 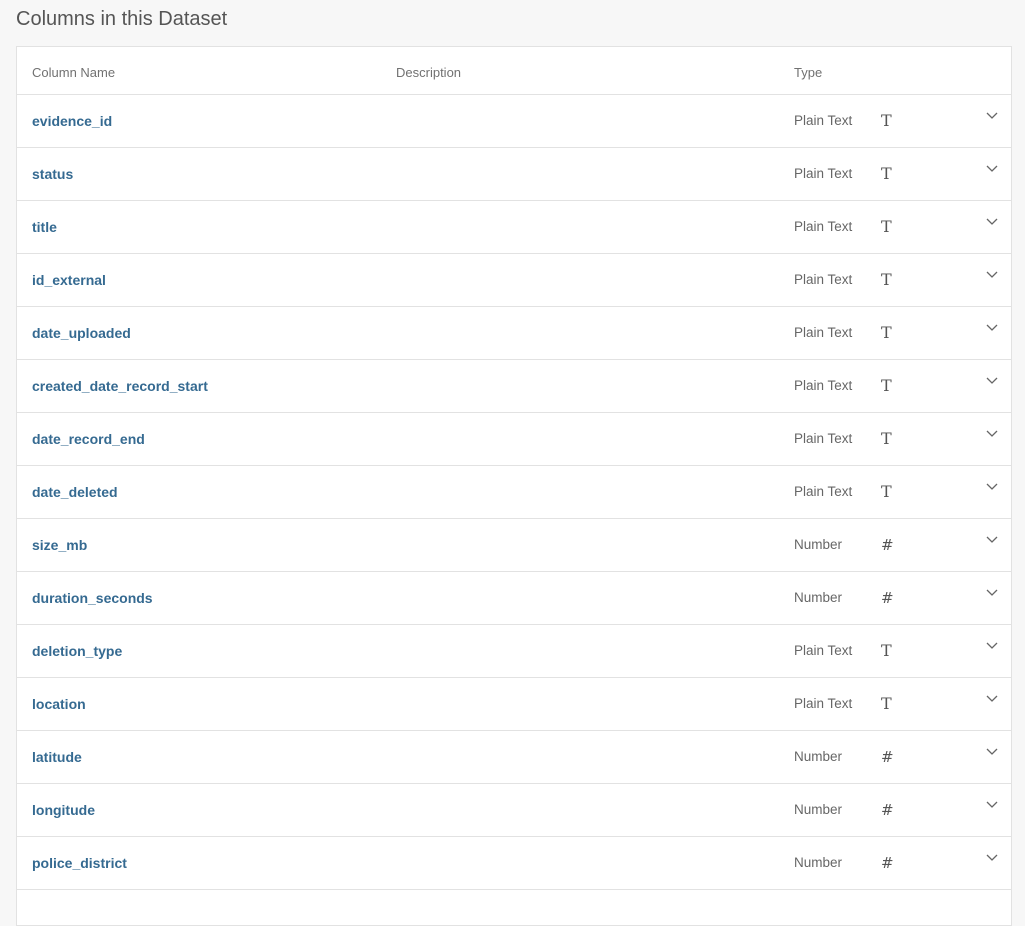 I want to click on table-row: date_record_end Plain Text T, so click(x=514, y=439).